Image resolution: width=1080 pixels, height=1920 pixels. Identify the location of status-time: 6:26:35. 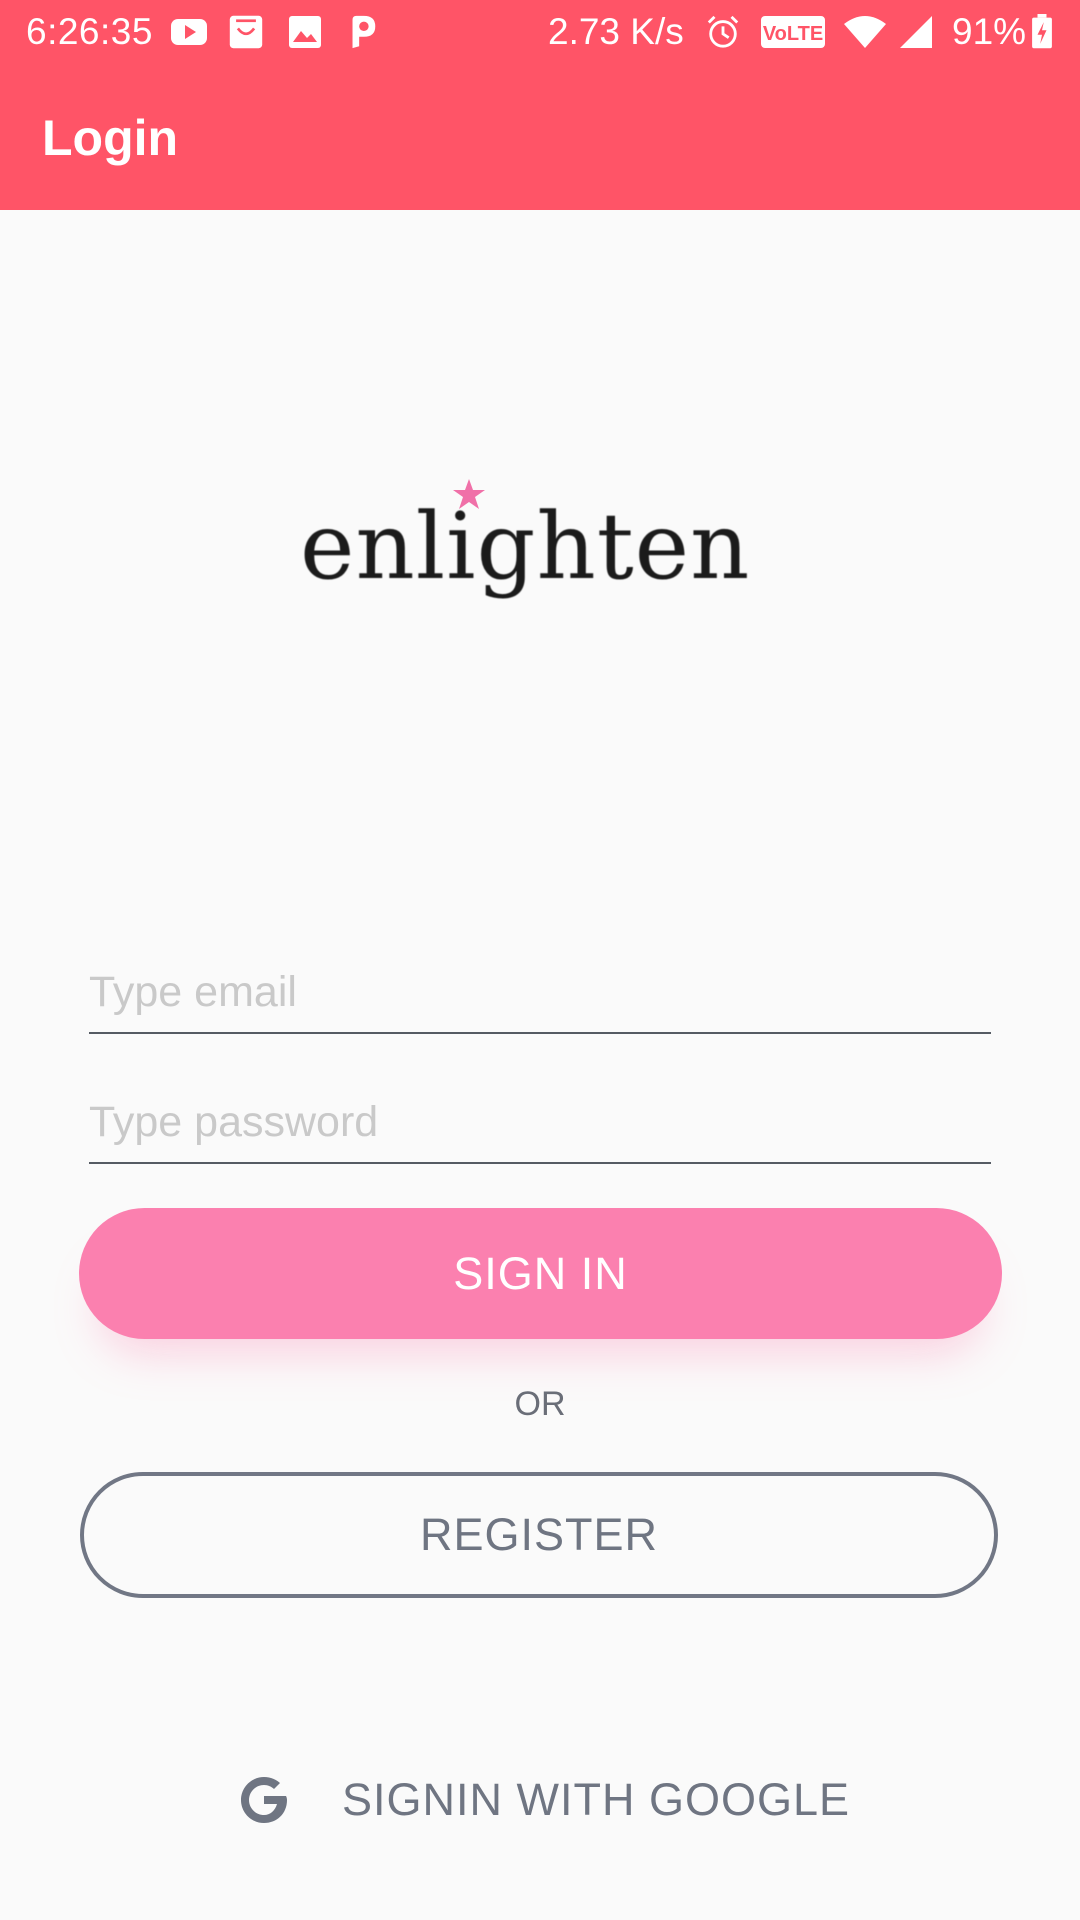
(89, 31).